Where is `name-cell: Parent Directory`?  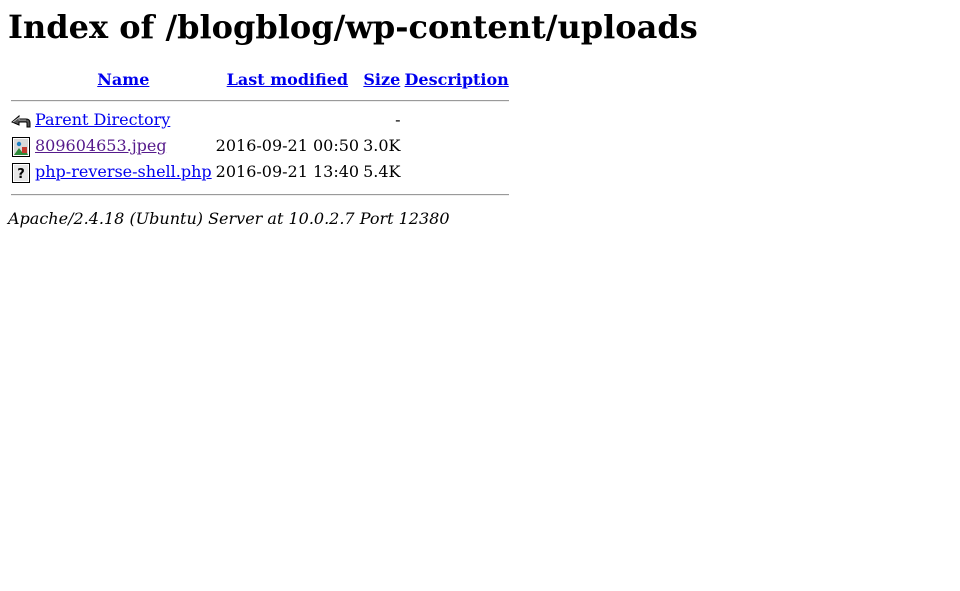
name-cell: Parent Directory is located at coordinates (123, 121).